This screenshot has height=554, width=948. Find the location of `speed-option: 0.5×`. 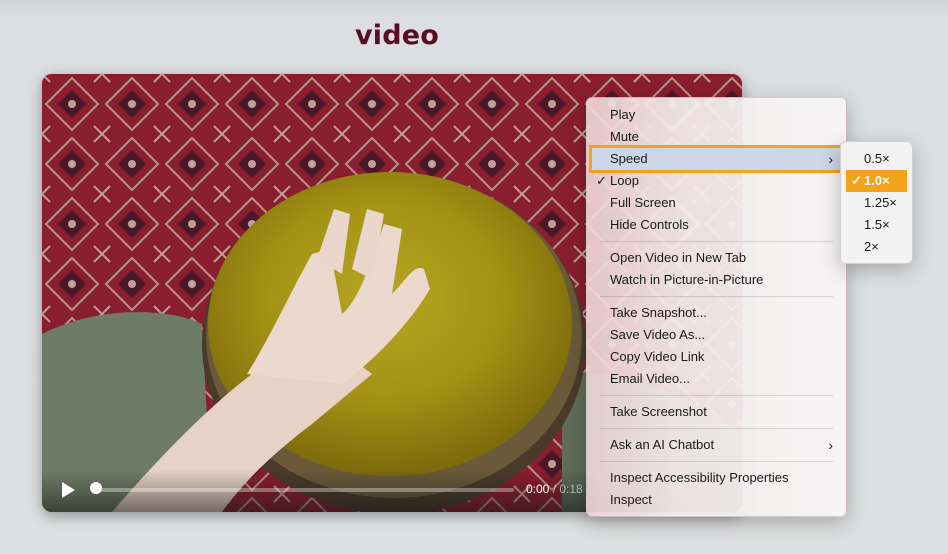

speed-option: 0.5× is located at coordinates (876, 159).